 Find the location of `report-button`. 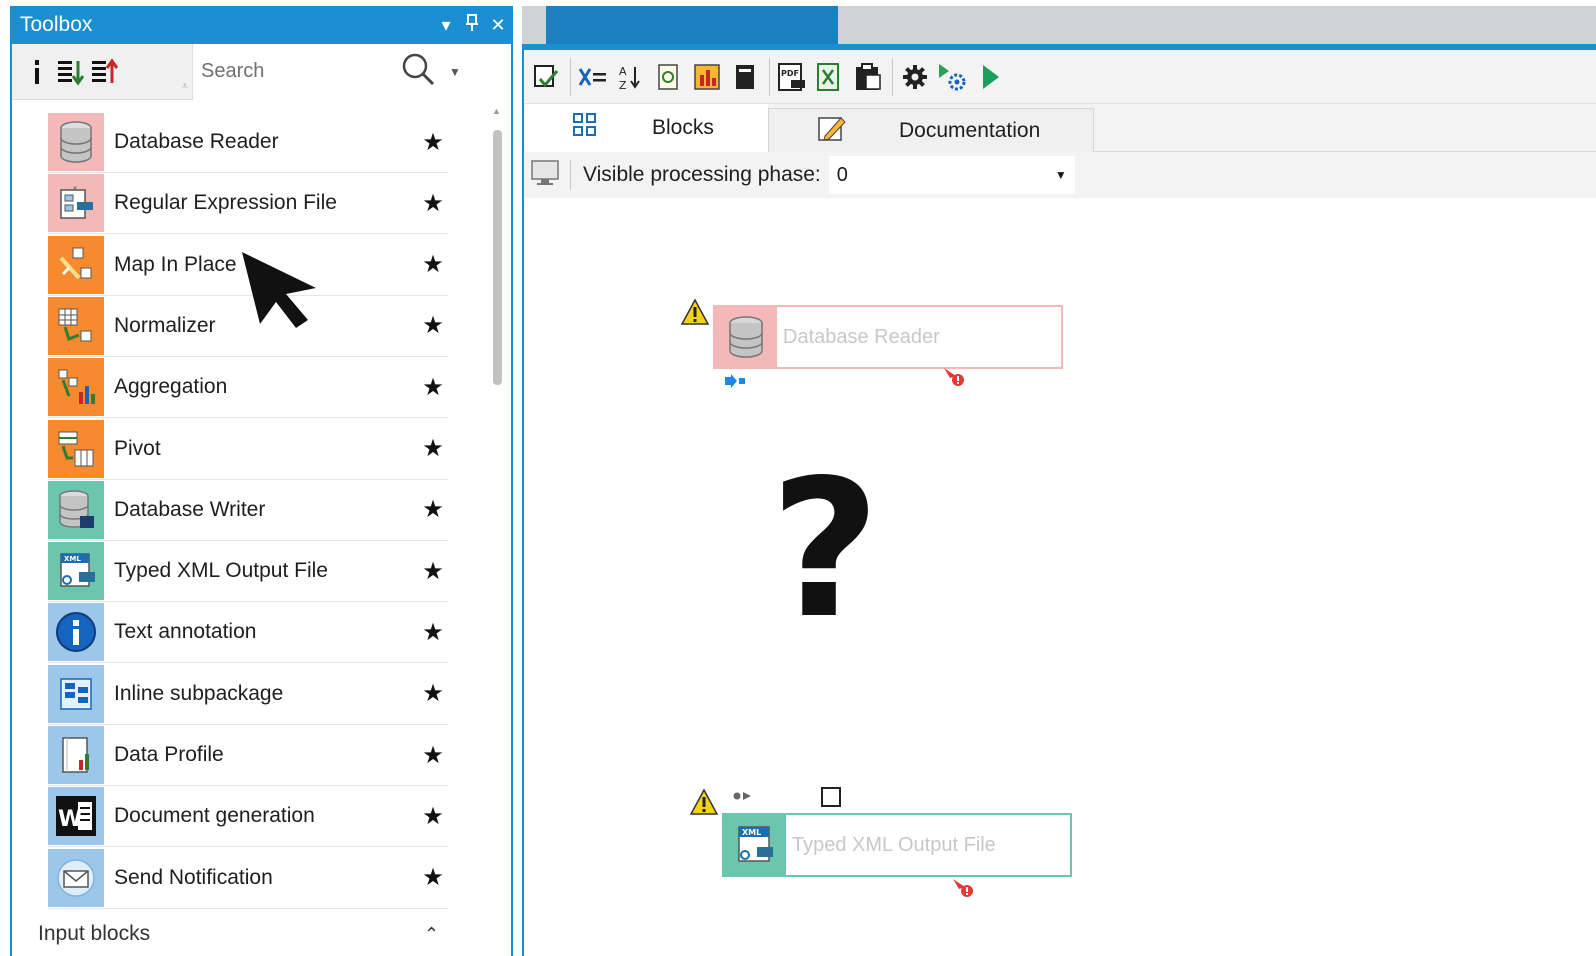

report-button is located at coordinates (707, 77).